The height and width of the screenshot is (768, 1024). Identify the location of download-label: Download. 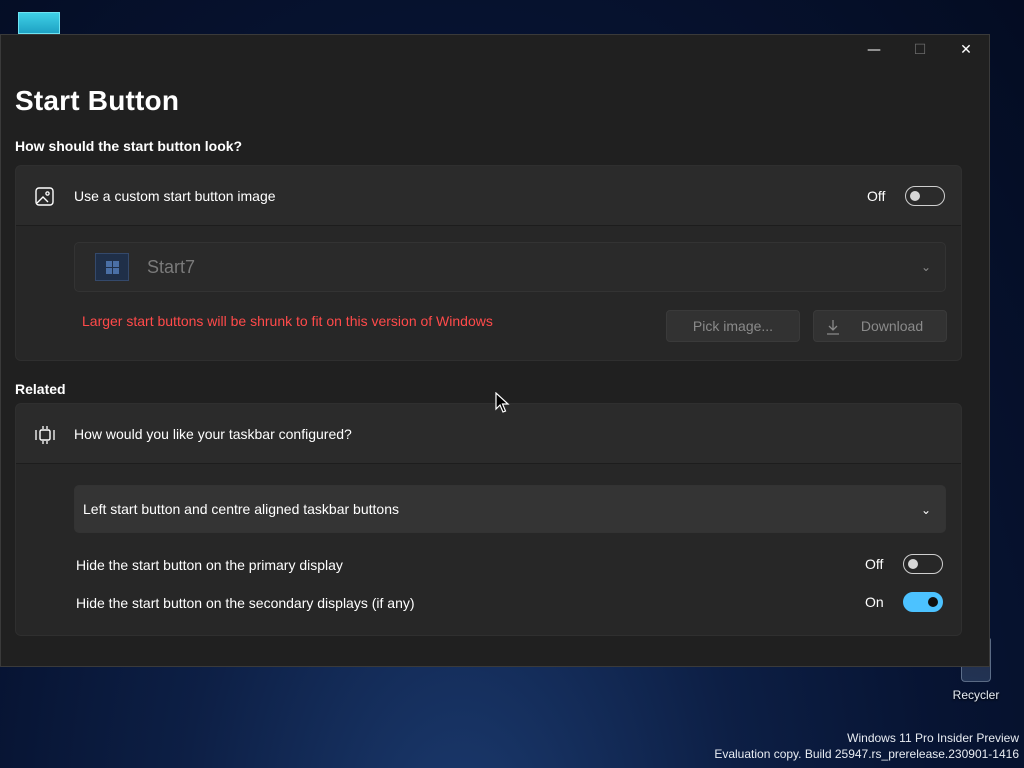
(892, 326).